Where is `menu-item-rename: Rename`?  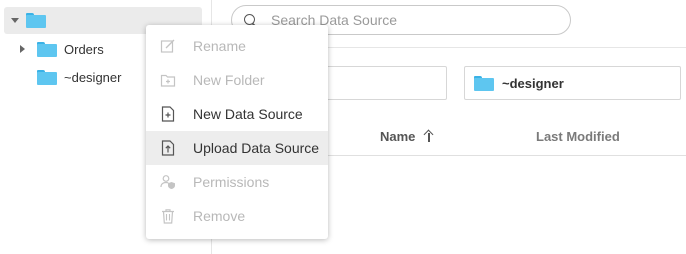 menu-item-rename: Rename is located at coordinates (237, 46).